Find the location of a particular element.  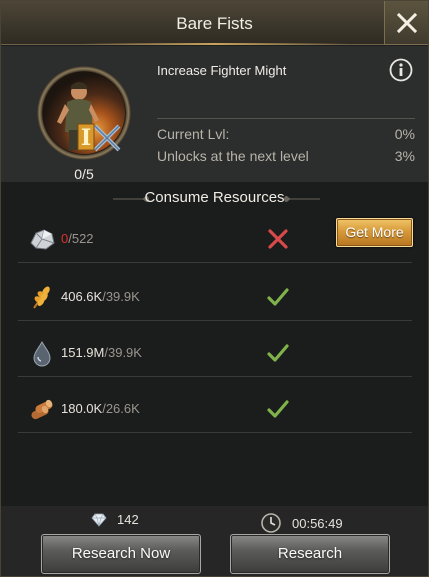

resource-amount: 406.6K/39.9K is located at coordinates (100, 296).